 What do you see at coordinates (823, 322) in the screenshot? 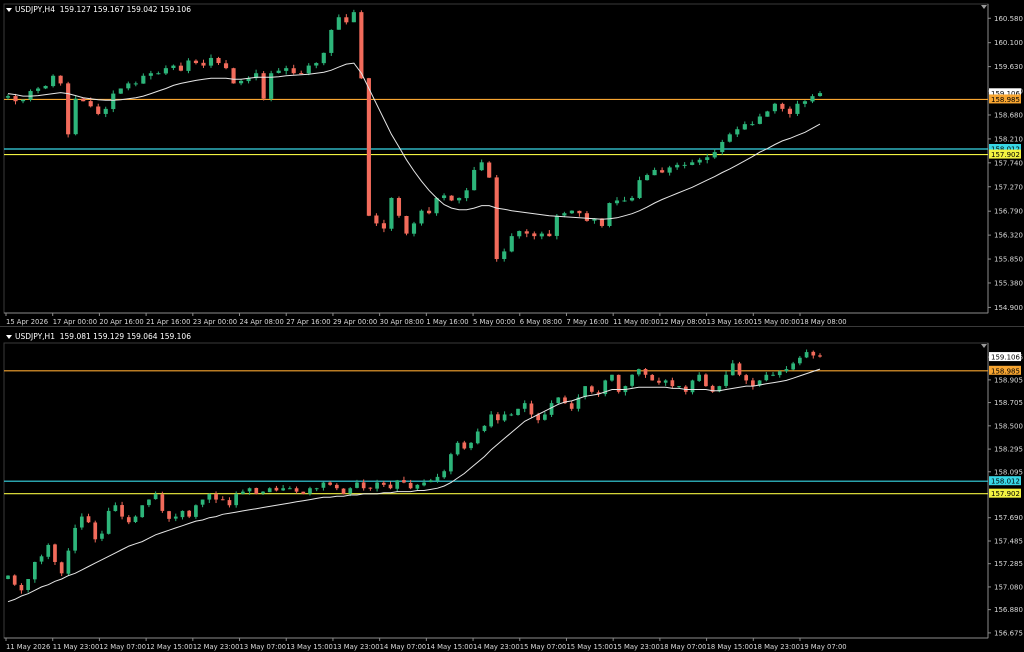
I see `h4-x-tick-label: 18 May 08:00` at bounding box center [823, 322].